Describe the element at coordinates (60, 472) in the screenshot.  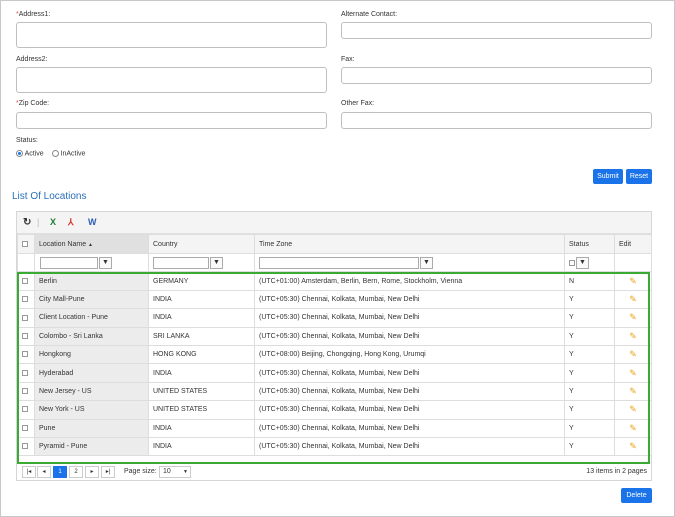
I see `page-1-button: 1` at that location.